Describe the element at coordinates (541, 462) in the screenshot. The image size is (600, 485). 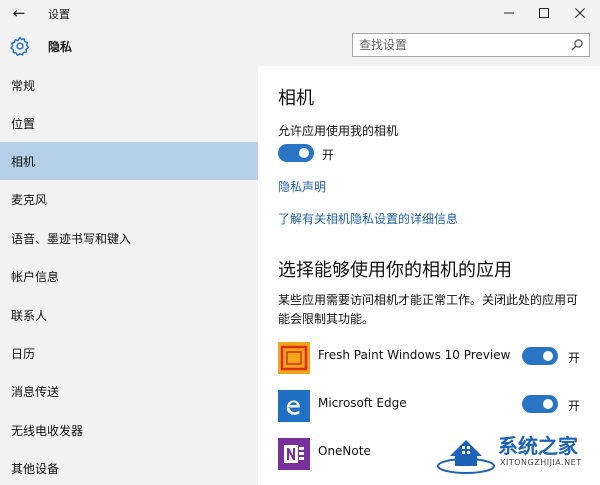
I see `watermark-url: XITONGZHIJIA.NET` at that location.